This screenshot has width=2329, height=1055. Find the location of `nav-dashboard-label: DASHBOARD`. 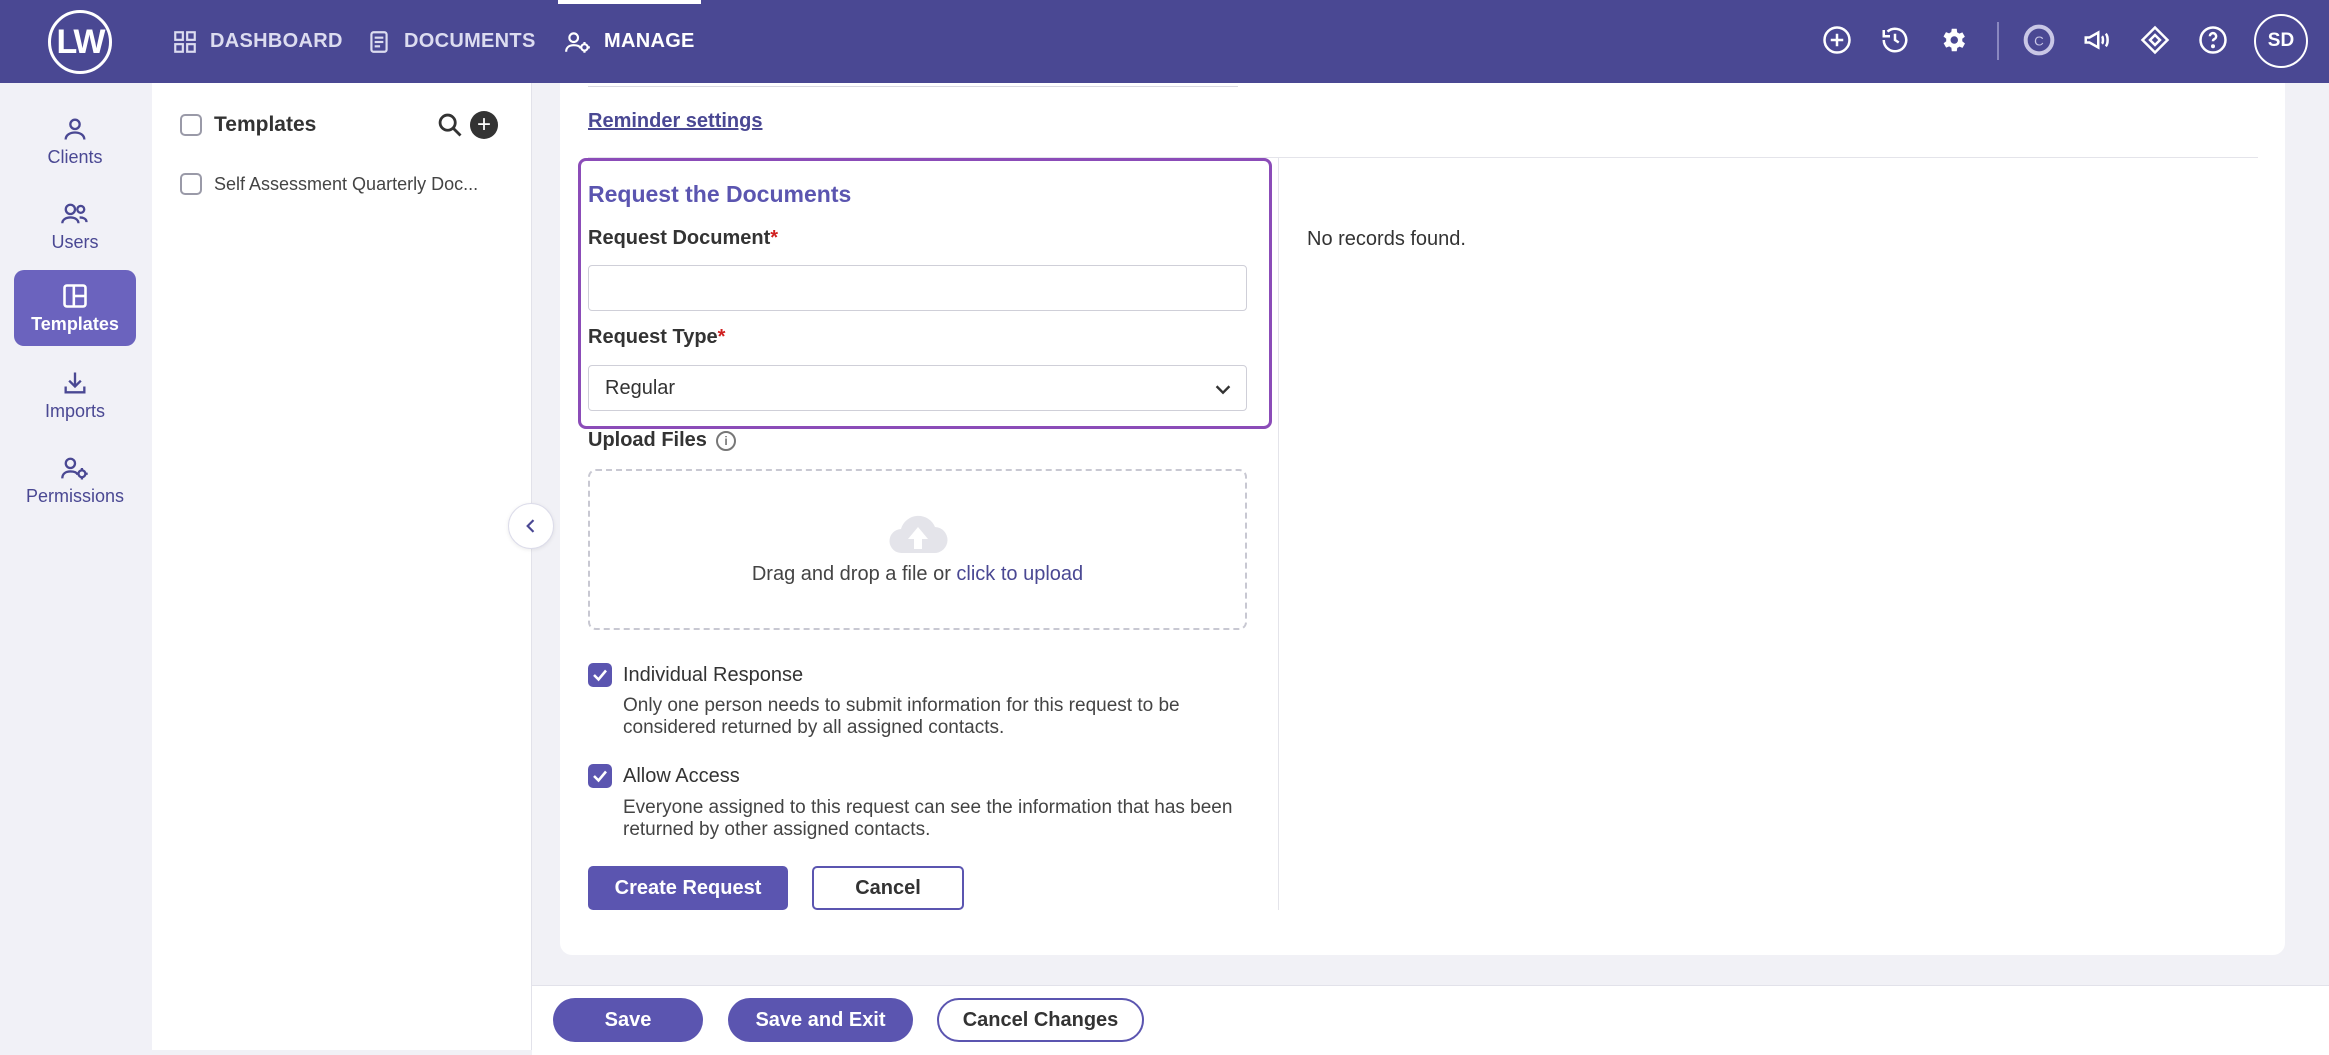

nav-dashboard-label: DASHBOARD is located at coordinates (276, 41).